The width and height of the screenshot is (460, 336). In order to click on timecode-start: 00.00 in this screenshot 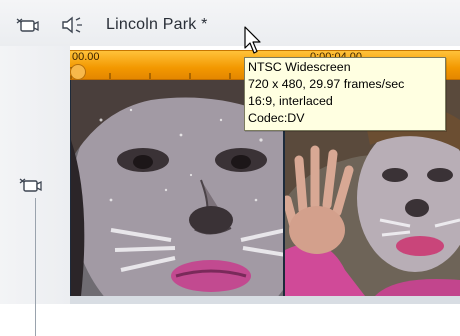, I will do `click(86, 57)`.